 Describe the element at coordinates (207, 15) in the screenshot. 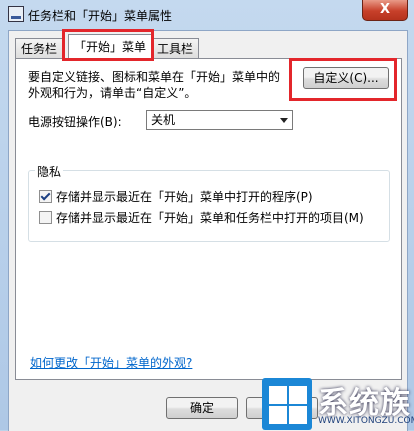

I see `title-bar: 任务栏和「开始」菜单属性 X` at that location.